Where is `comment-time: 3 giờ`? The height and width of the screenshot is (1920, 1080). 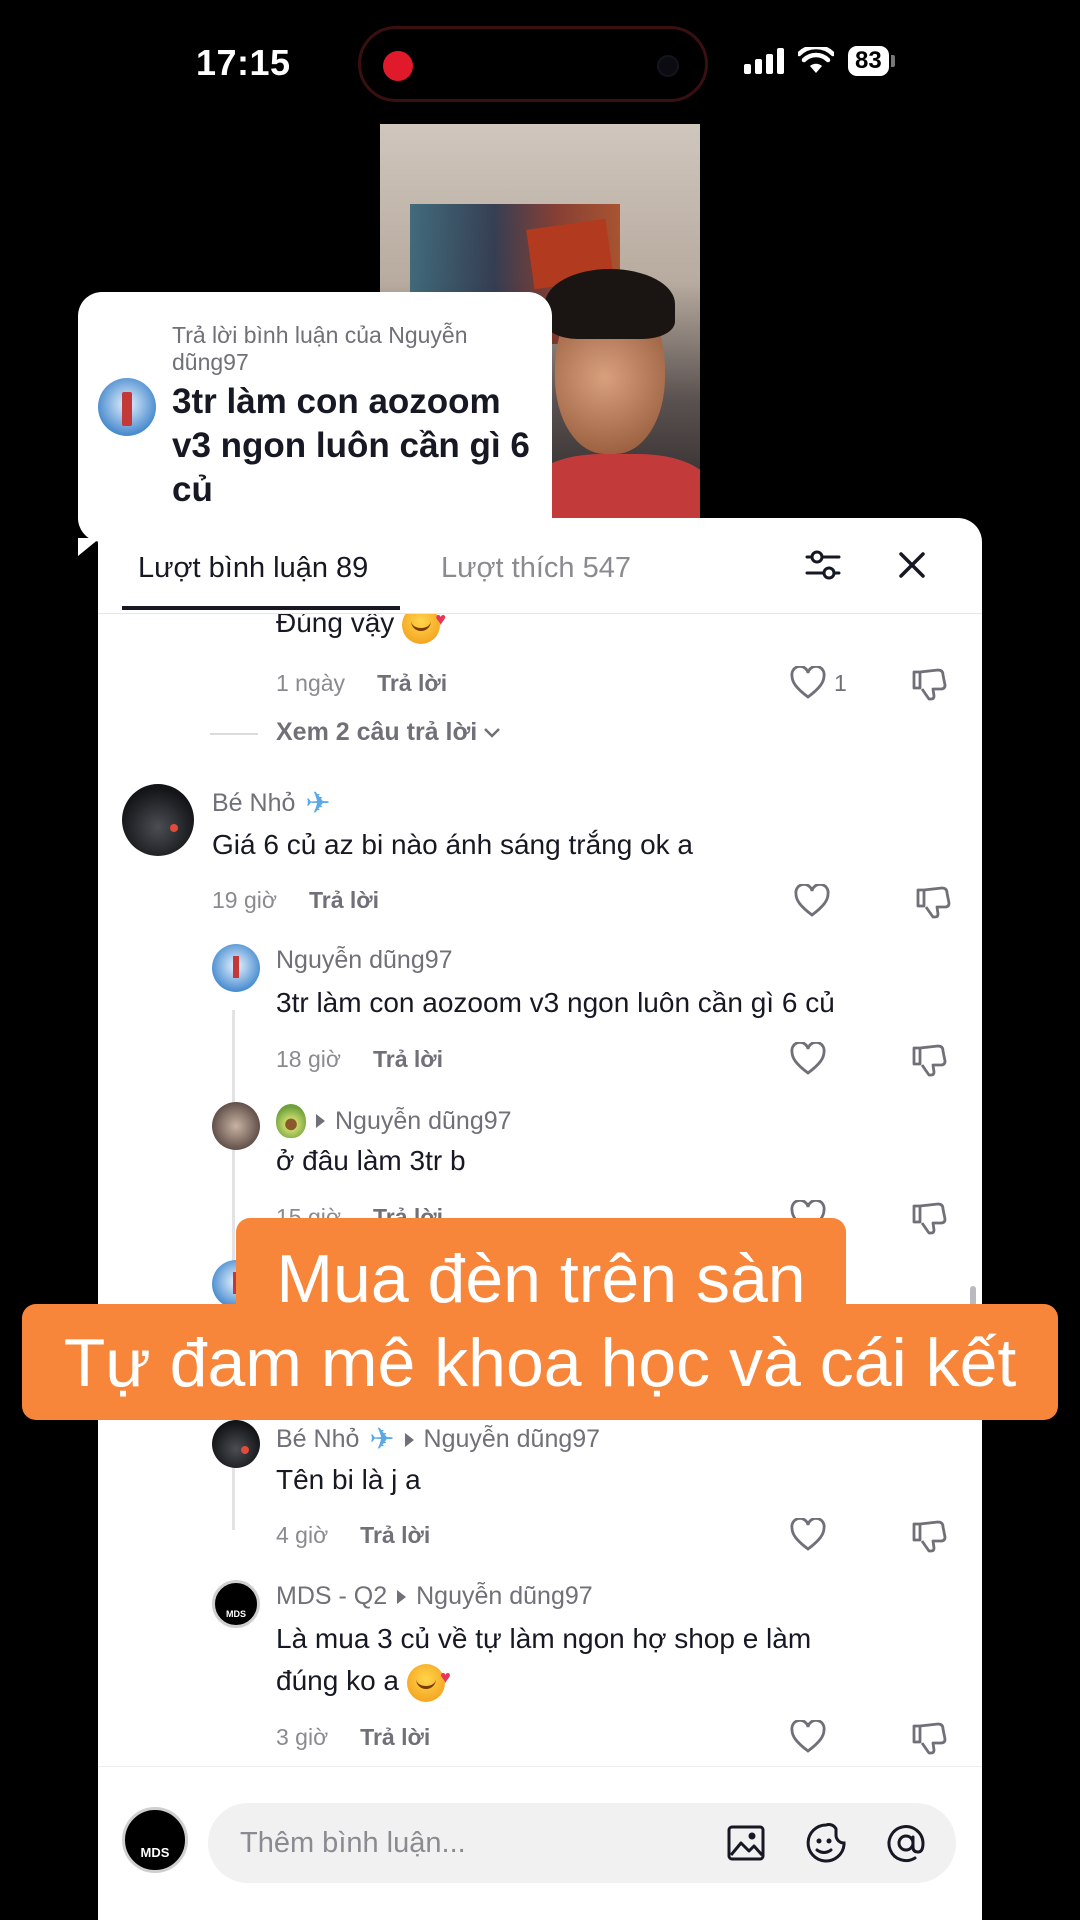 comment-time: 3 giờ is located at coordinates (302, 1737).